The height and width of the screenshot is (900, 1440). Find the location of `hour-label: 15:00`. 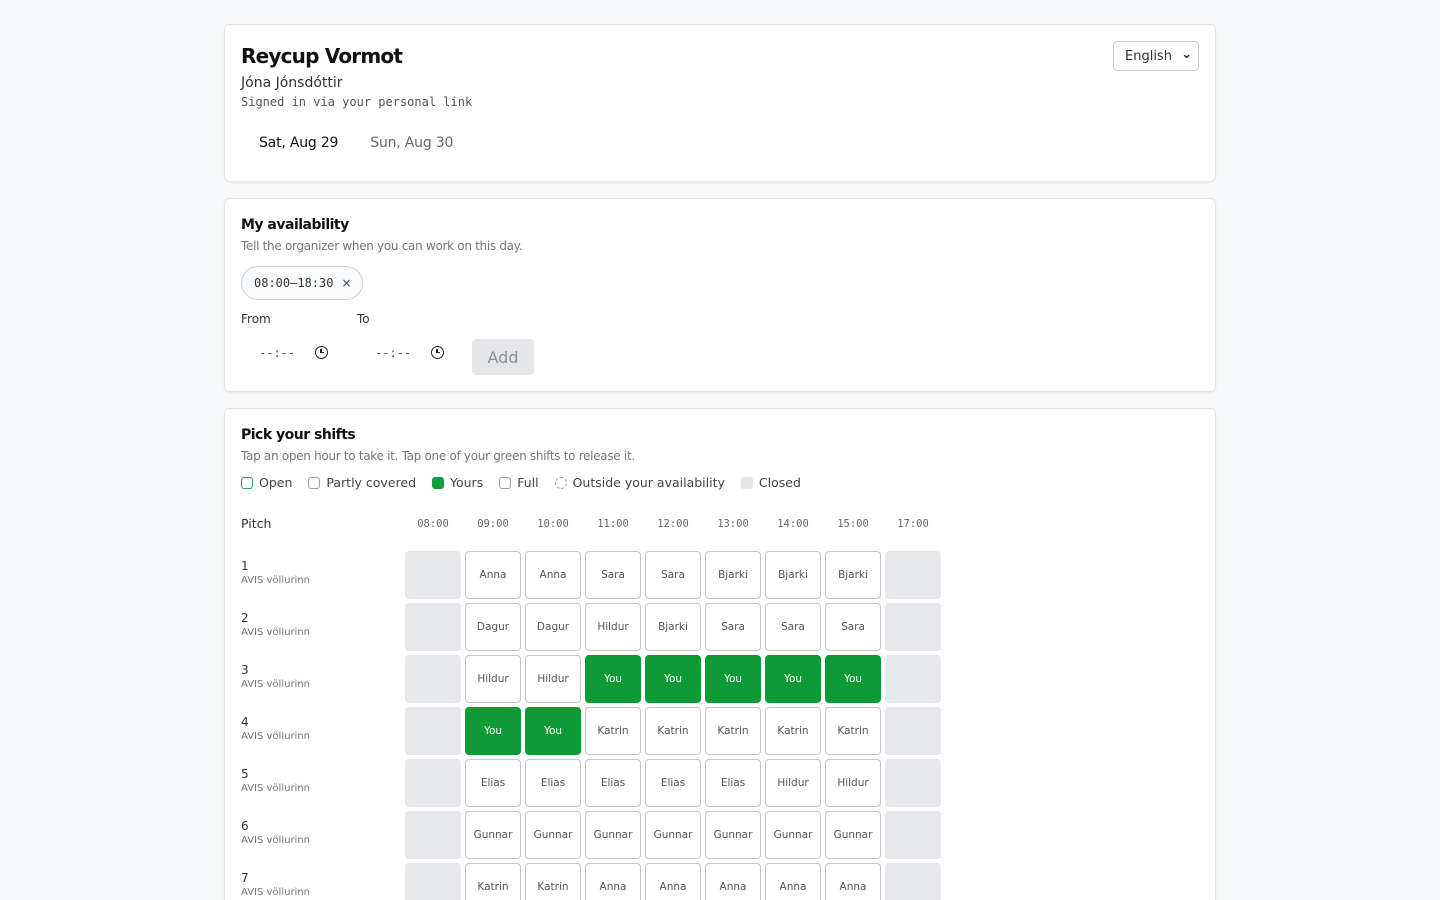

hour-label: 15:00 is located at coordinates (853, 524).